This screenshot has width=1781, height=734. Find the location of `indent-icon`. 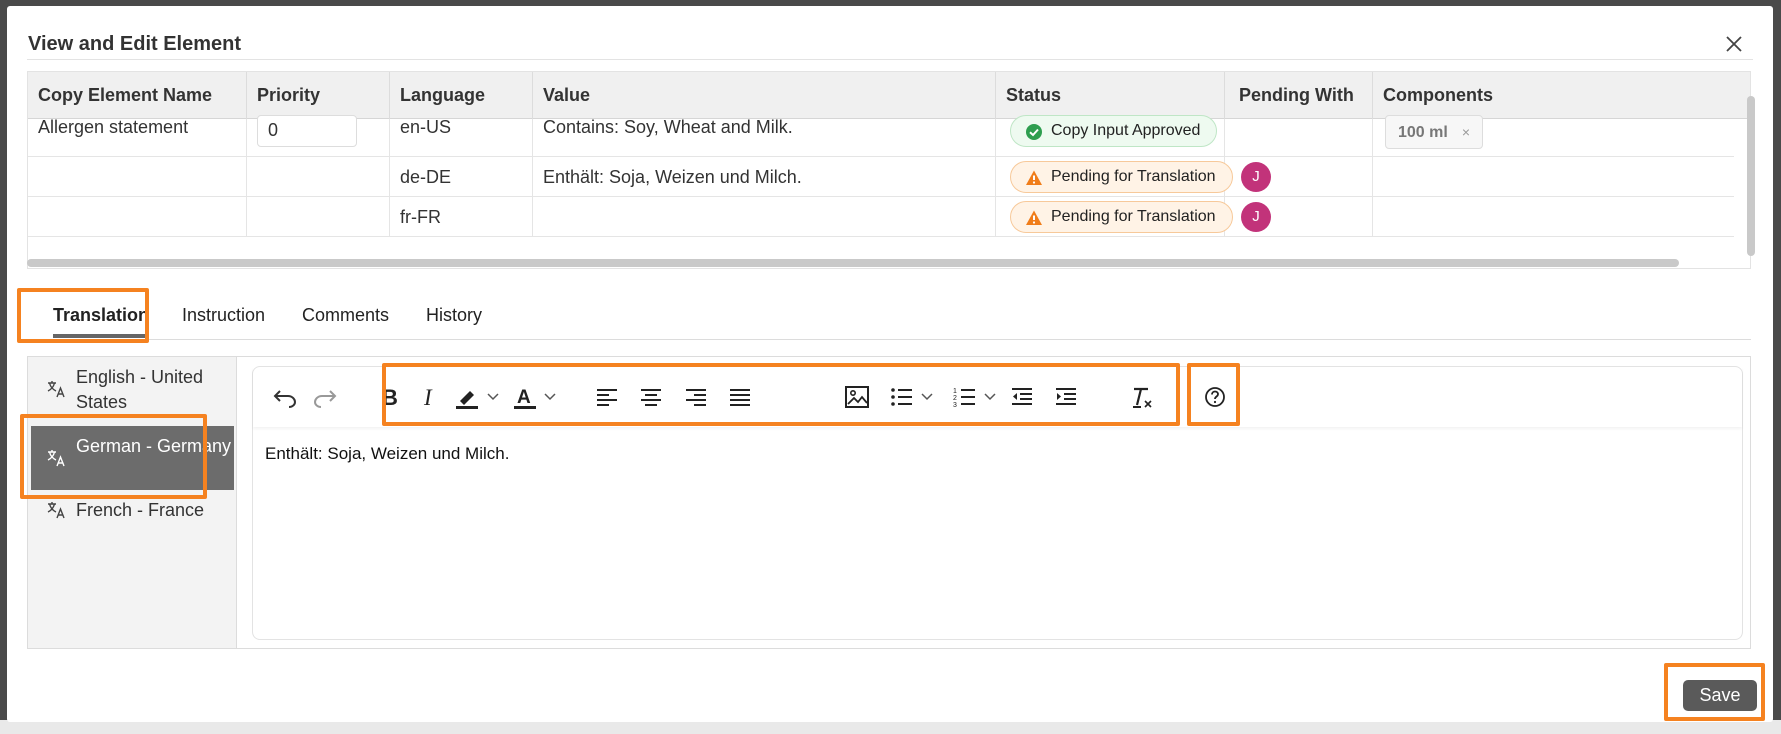

indent-icon is located at coordinates (1066, 397).